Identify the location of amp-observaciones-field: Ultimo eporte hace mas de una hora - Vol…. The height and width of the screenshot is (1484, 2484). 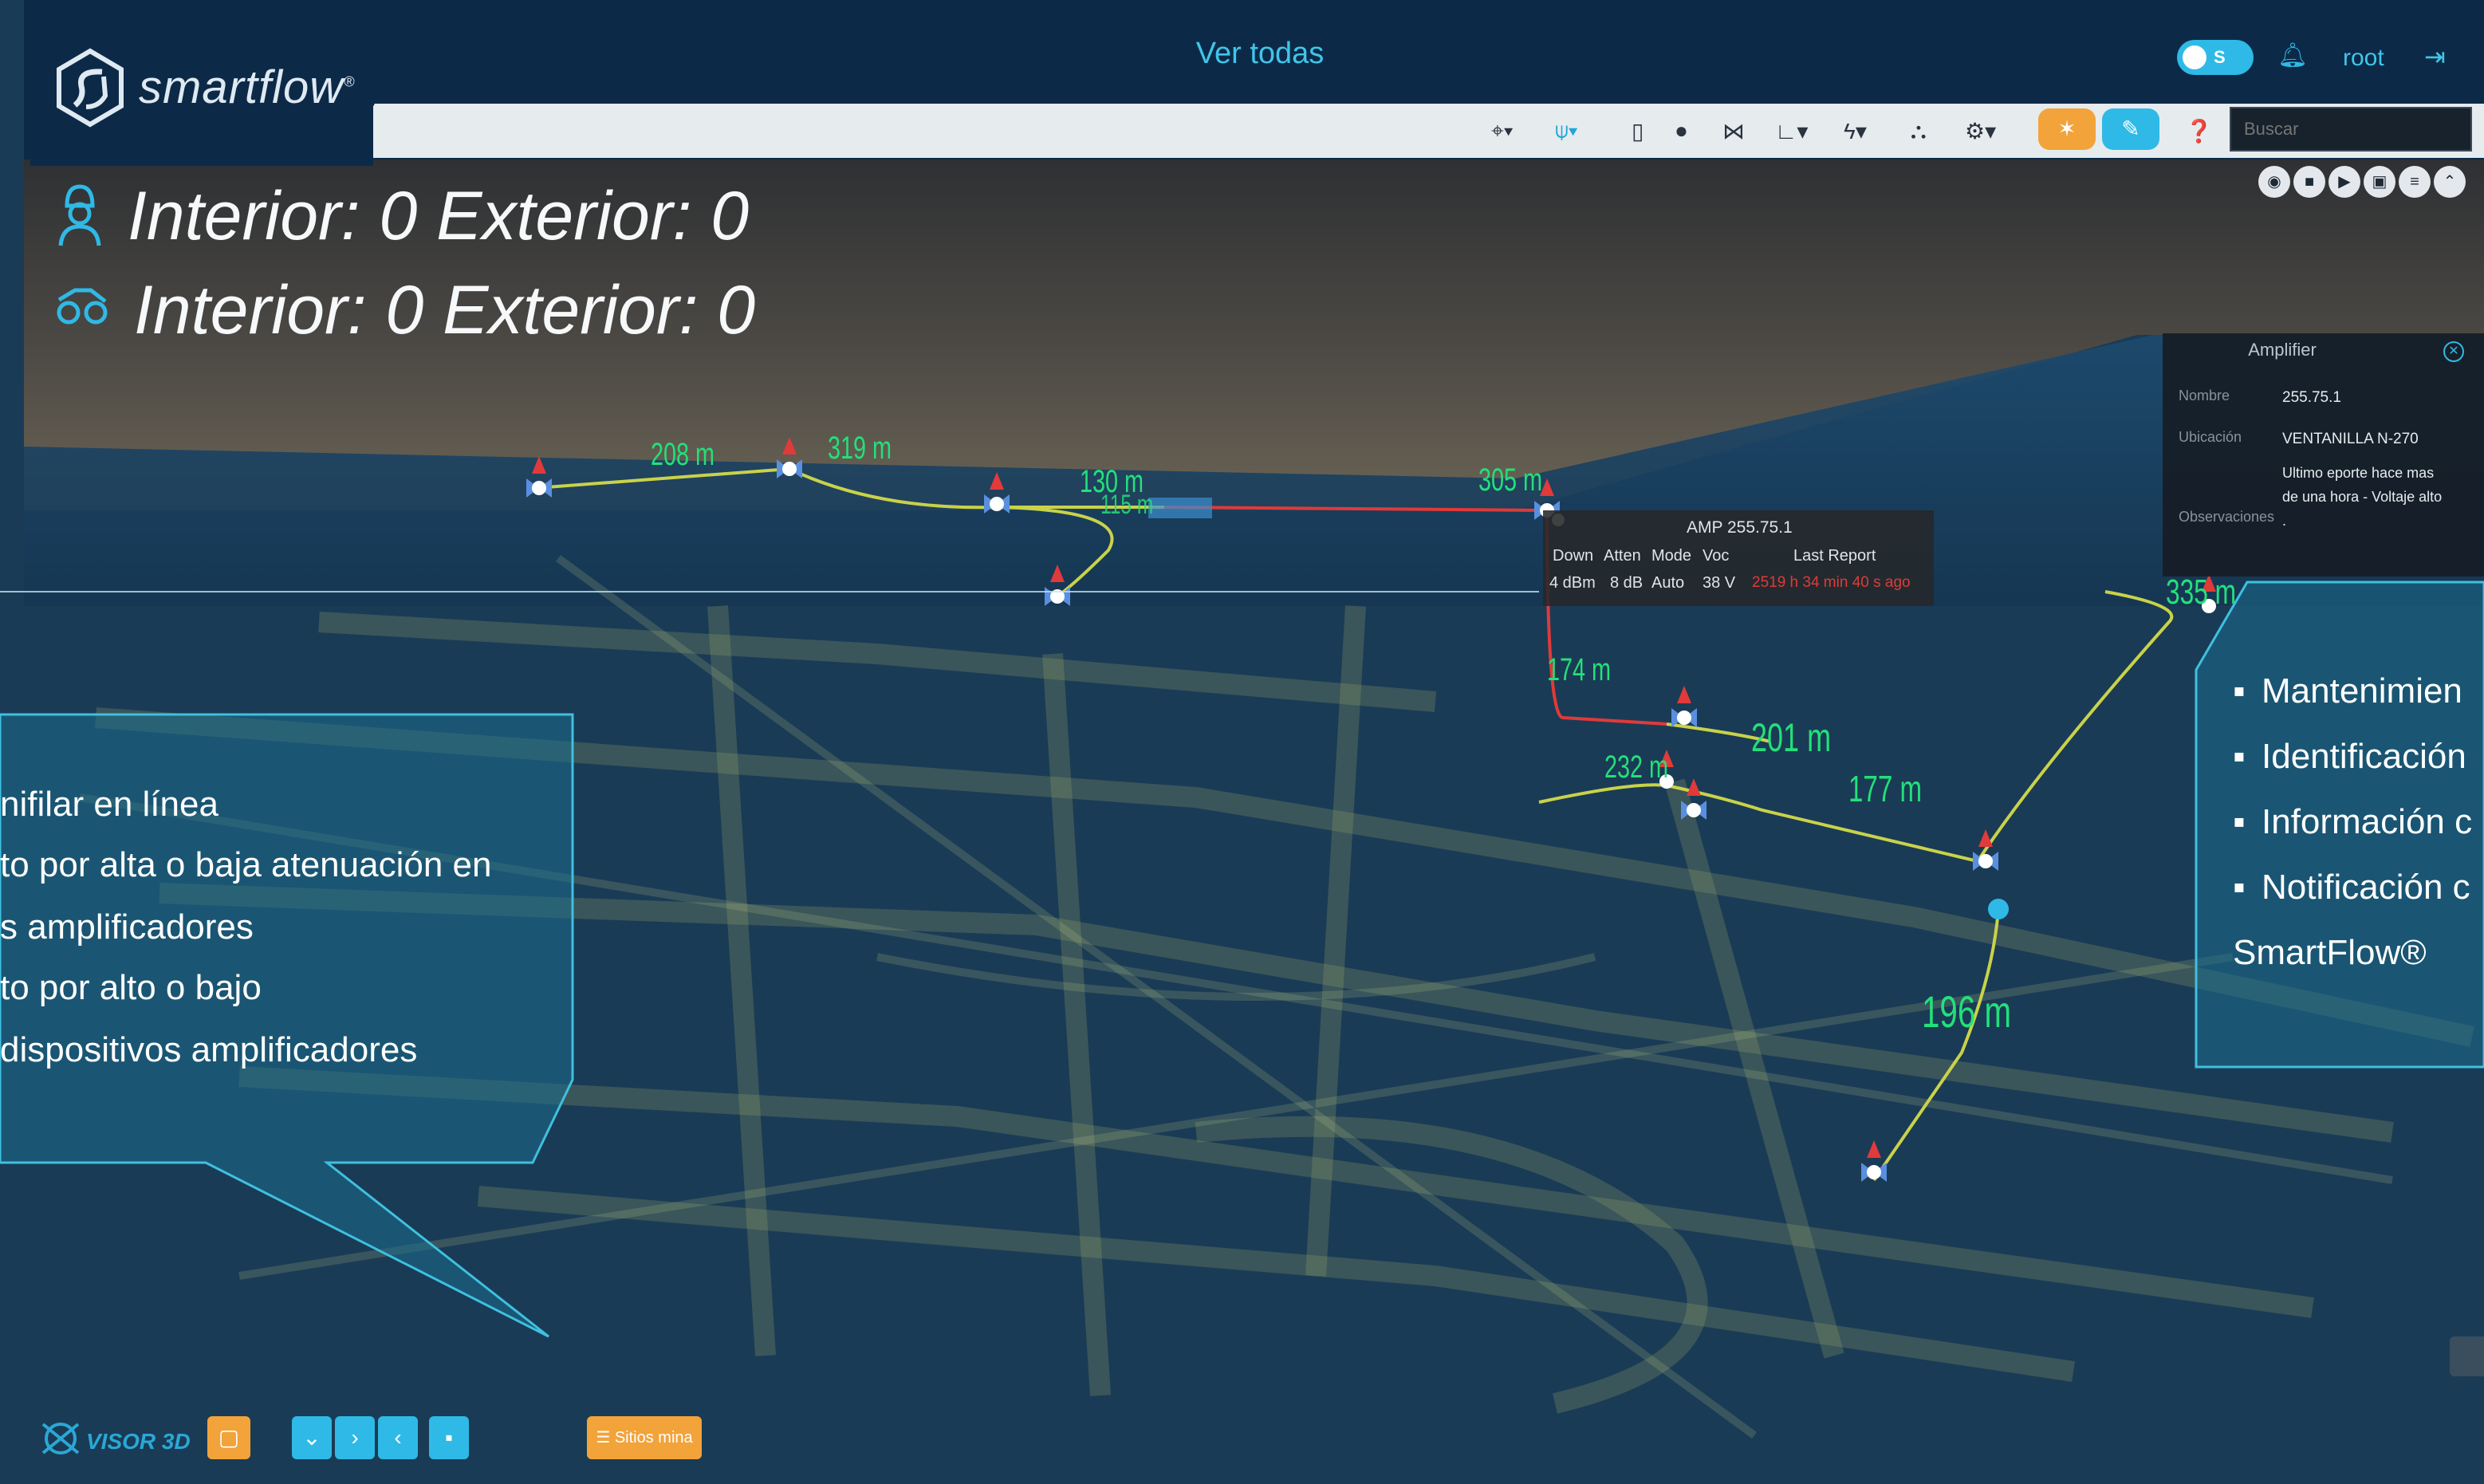
(2374, 497).